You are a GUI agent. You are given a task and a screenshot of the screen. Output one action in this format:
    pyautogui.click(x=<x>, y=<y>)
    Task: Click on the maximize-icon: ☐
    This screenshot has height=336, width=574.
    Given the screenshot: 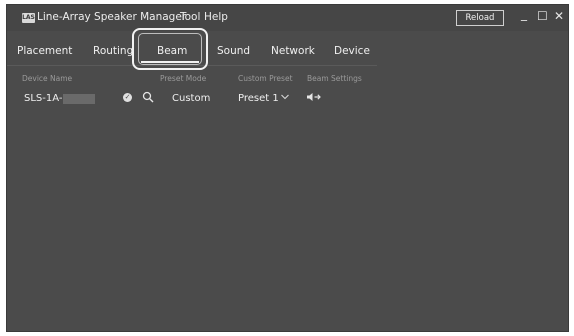 What is the action you would take?
    pyautogui.click(x=542, y=16)
    